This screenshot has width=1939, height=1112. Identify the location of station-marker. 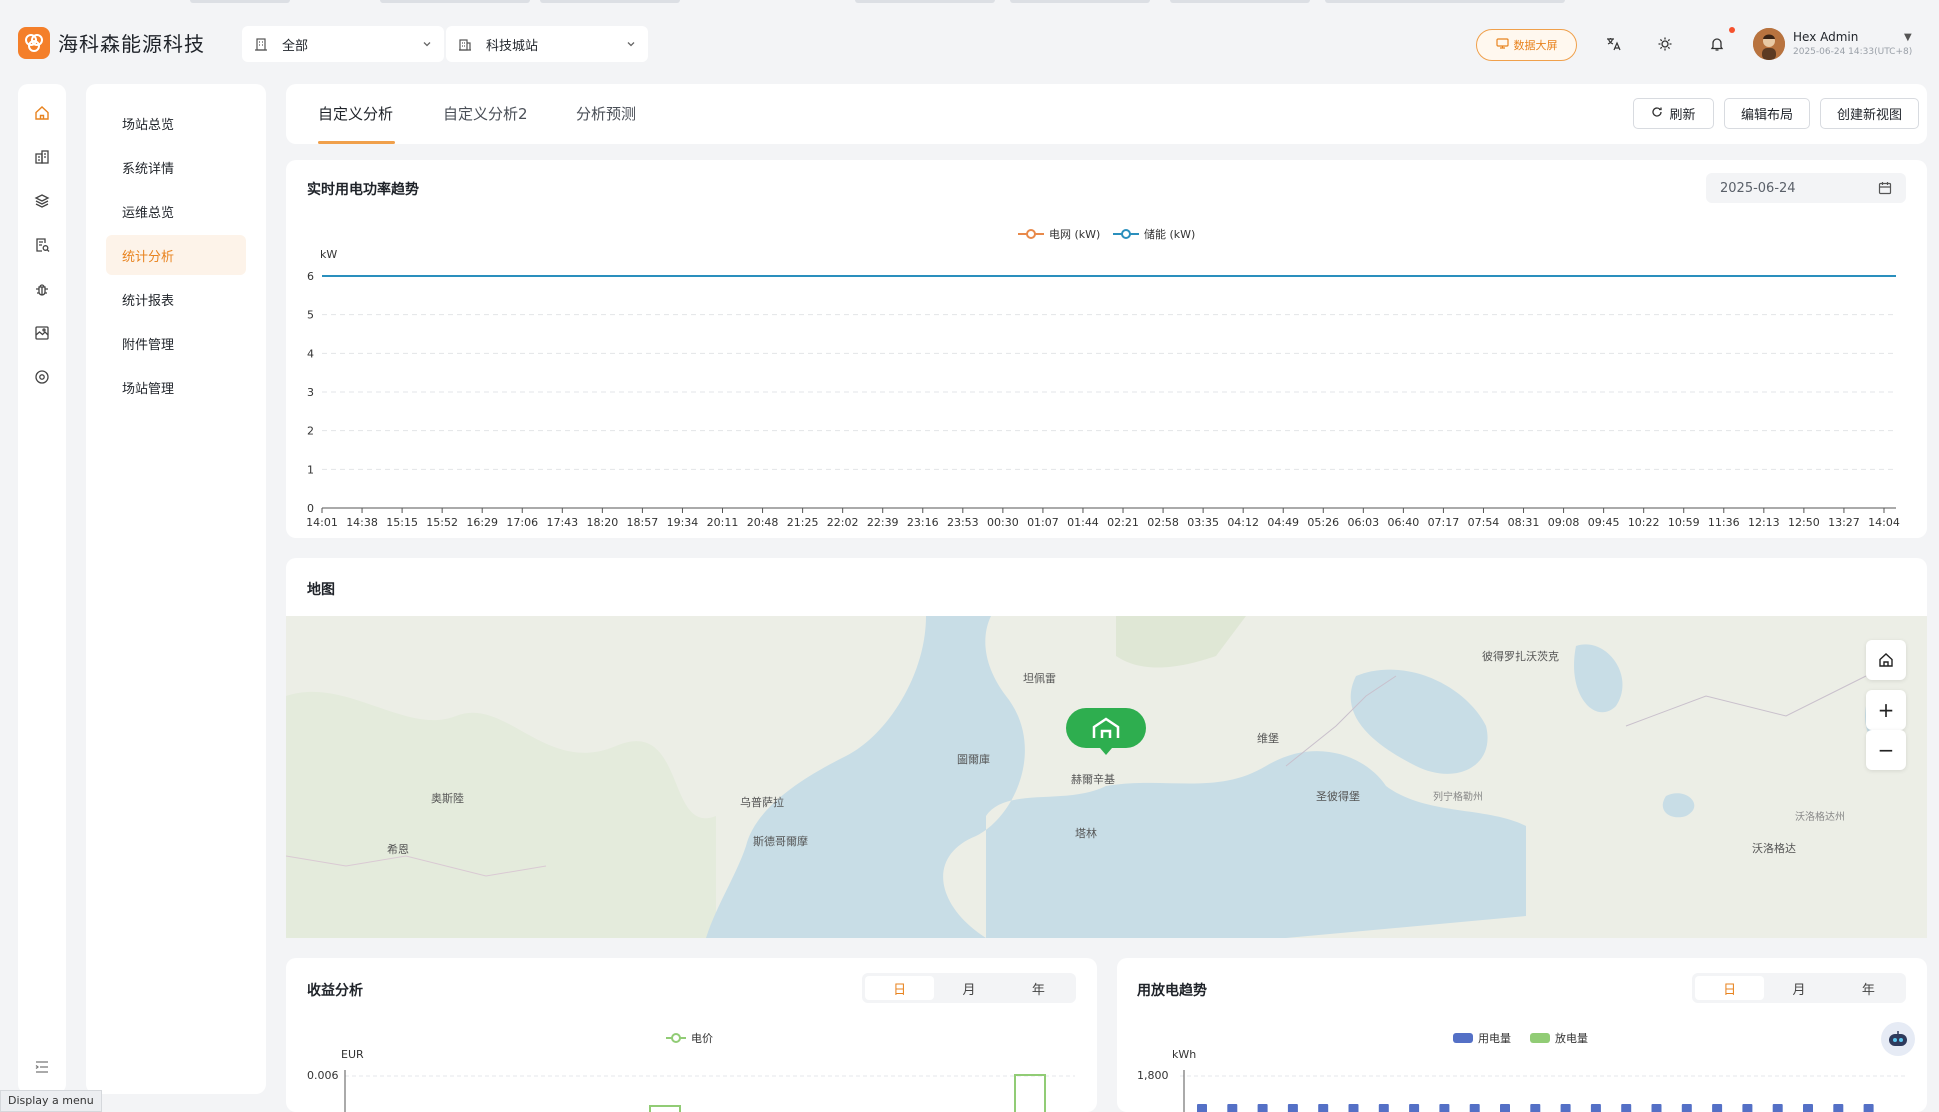
(1106, 732).